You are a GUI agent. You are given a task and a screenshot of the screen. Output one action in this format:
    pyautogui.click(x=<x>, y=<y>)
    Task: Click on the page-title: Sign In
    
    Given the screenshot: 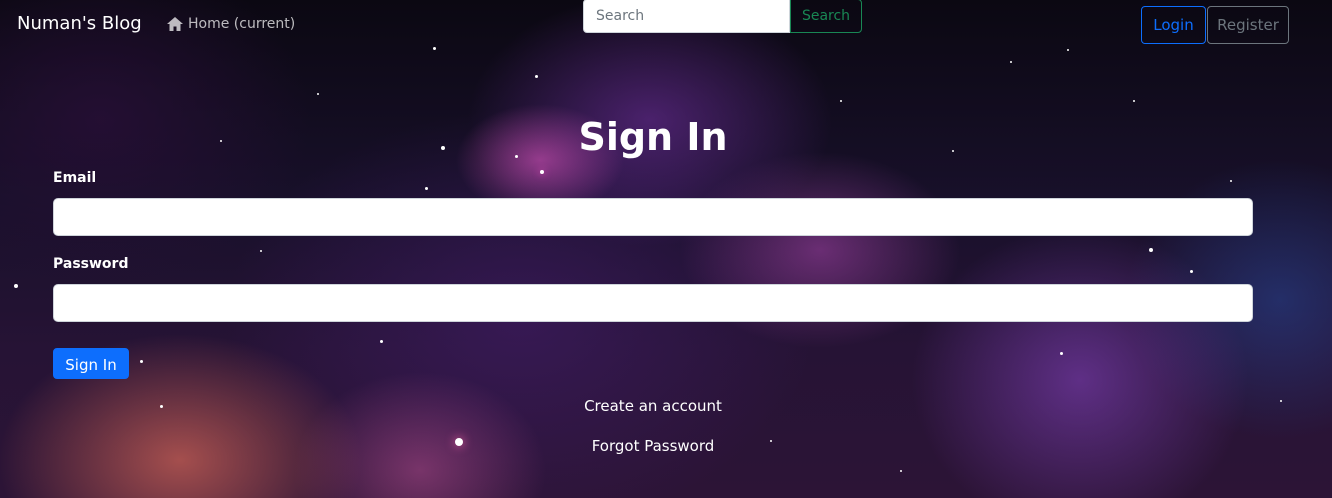 What is the action you would take?
    pyautogui.click(x=653, y=137)
    